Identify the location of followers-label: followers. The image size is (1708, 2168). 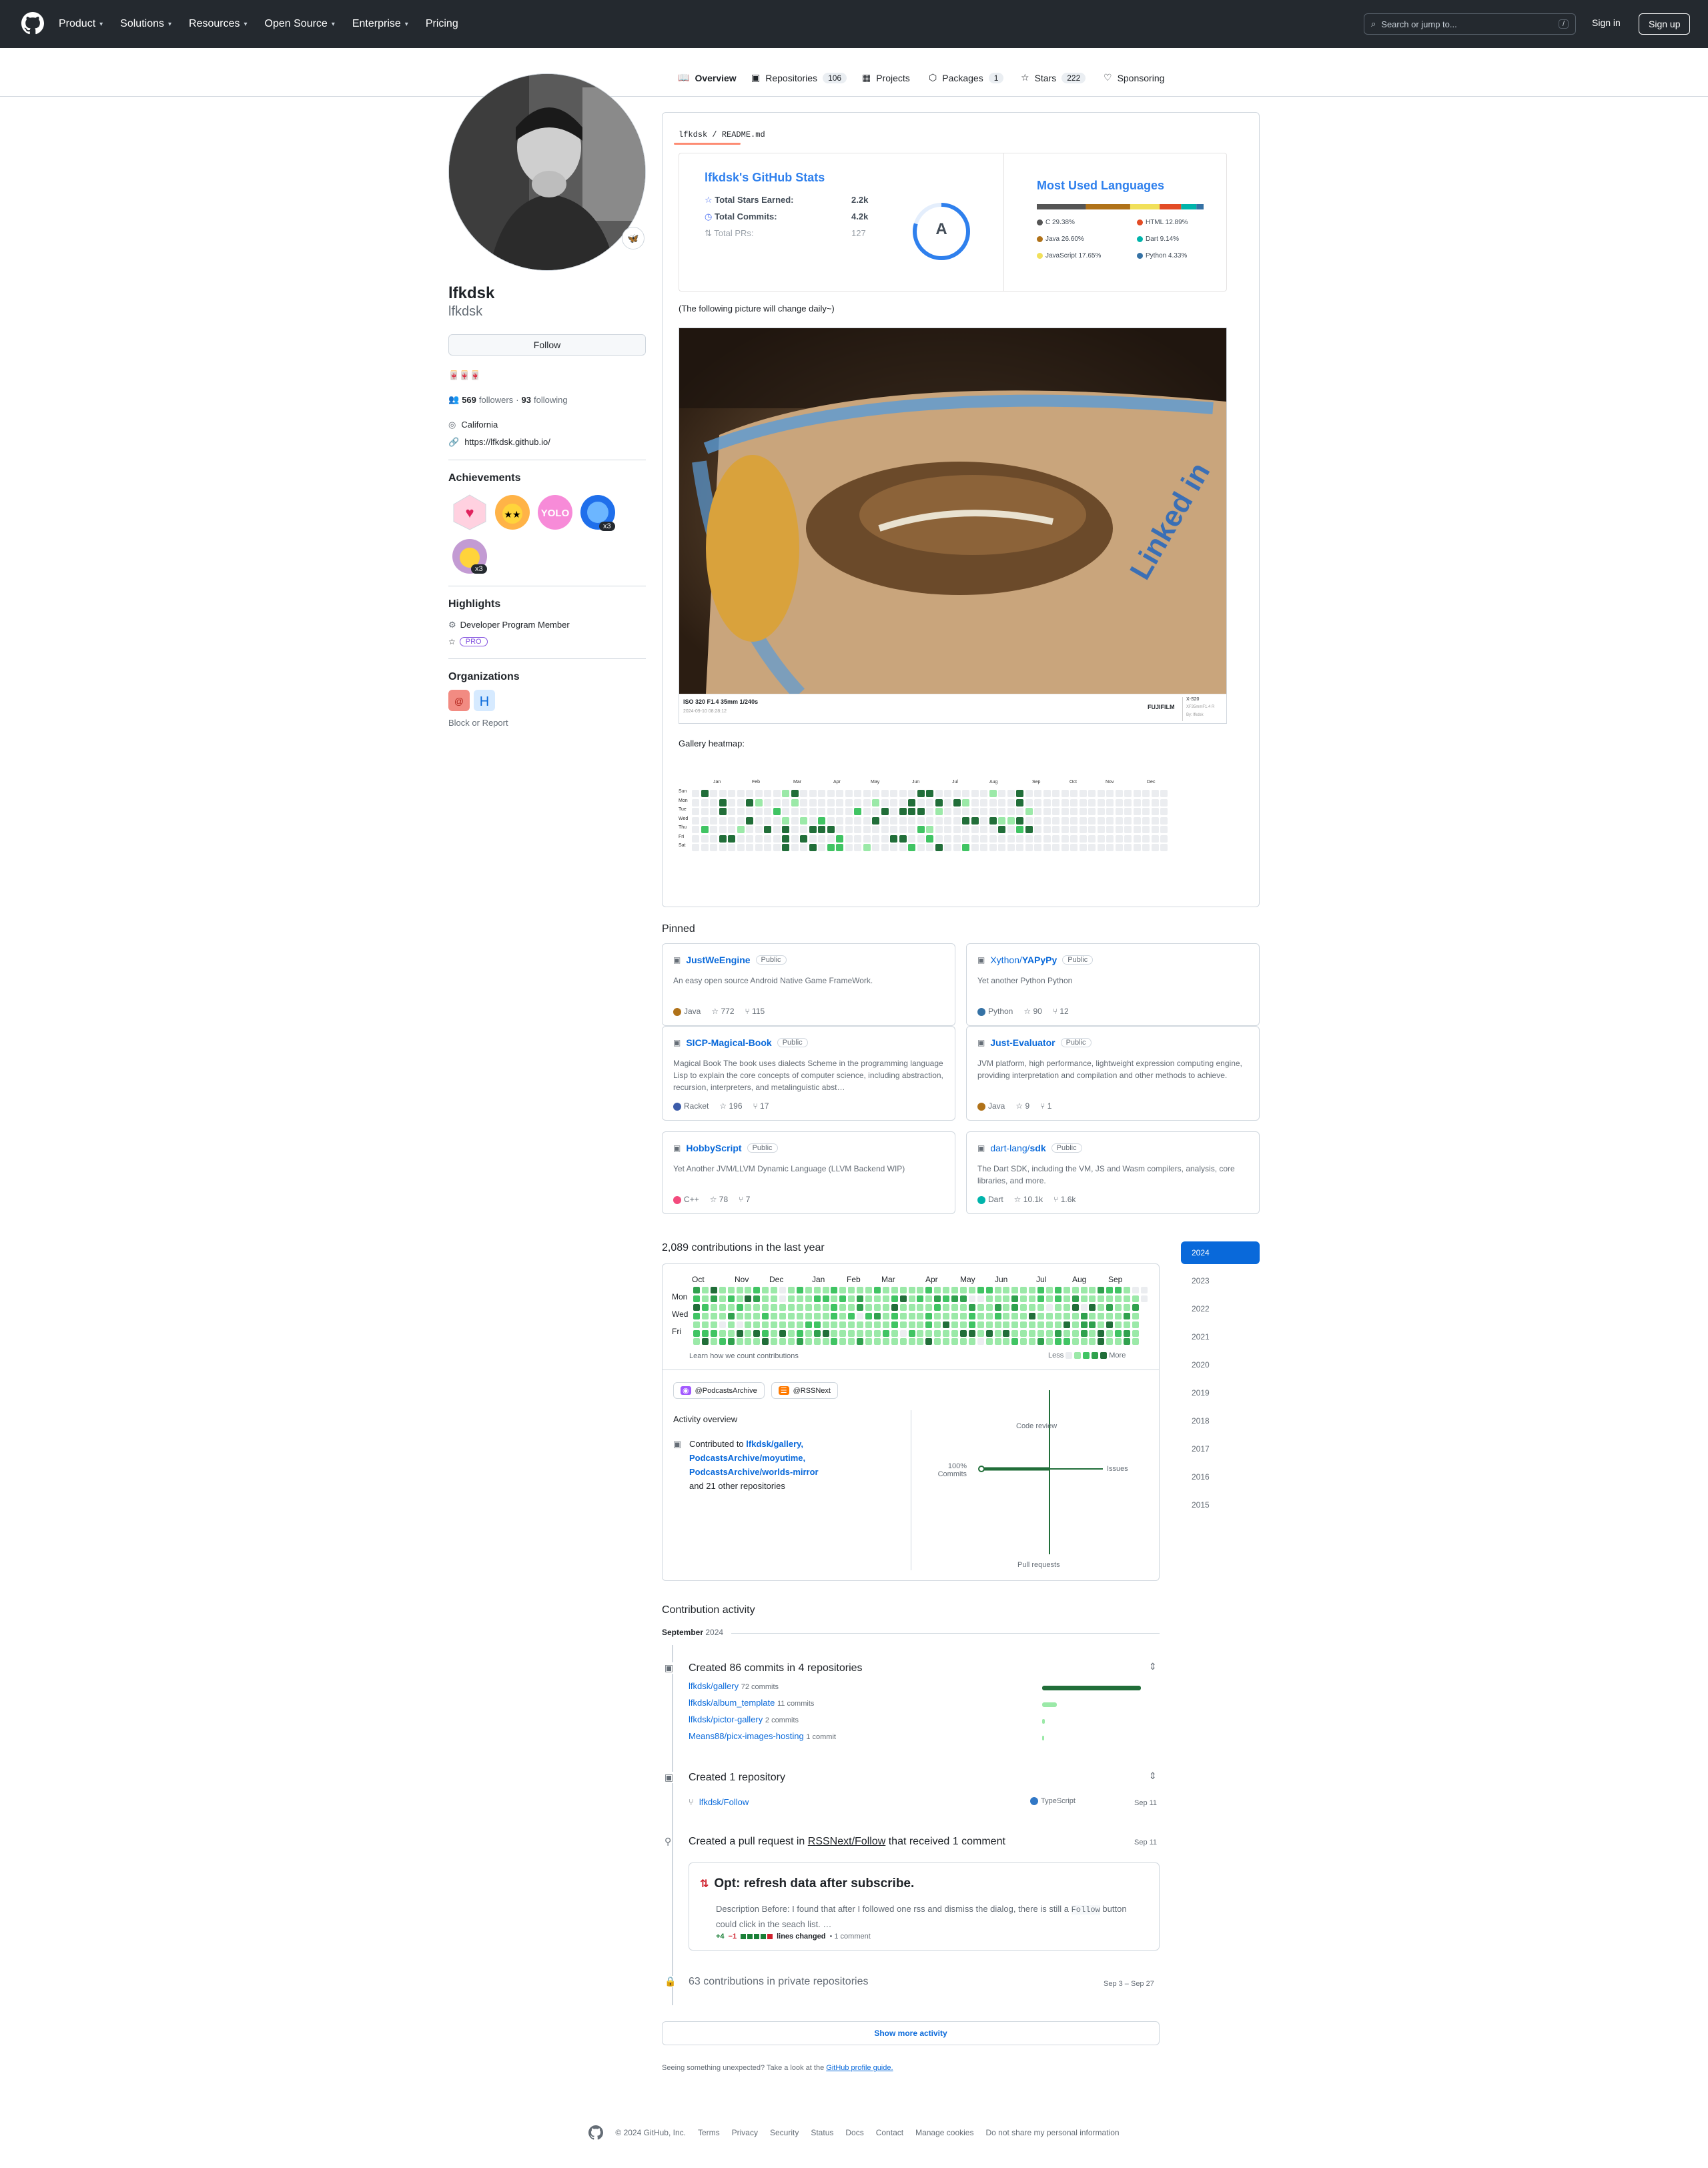
(496, 400).